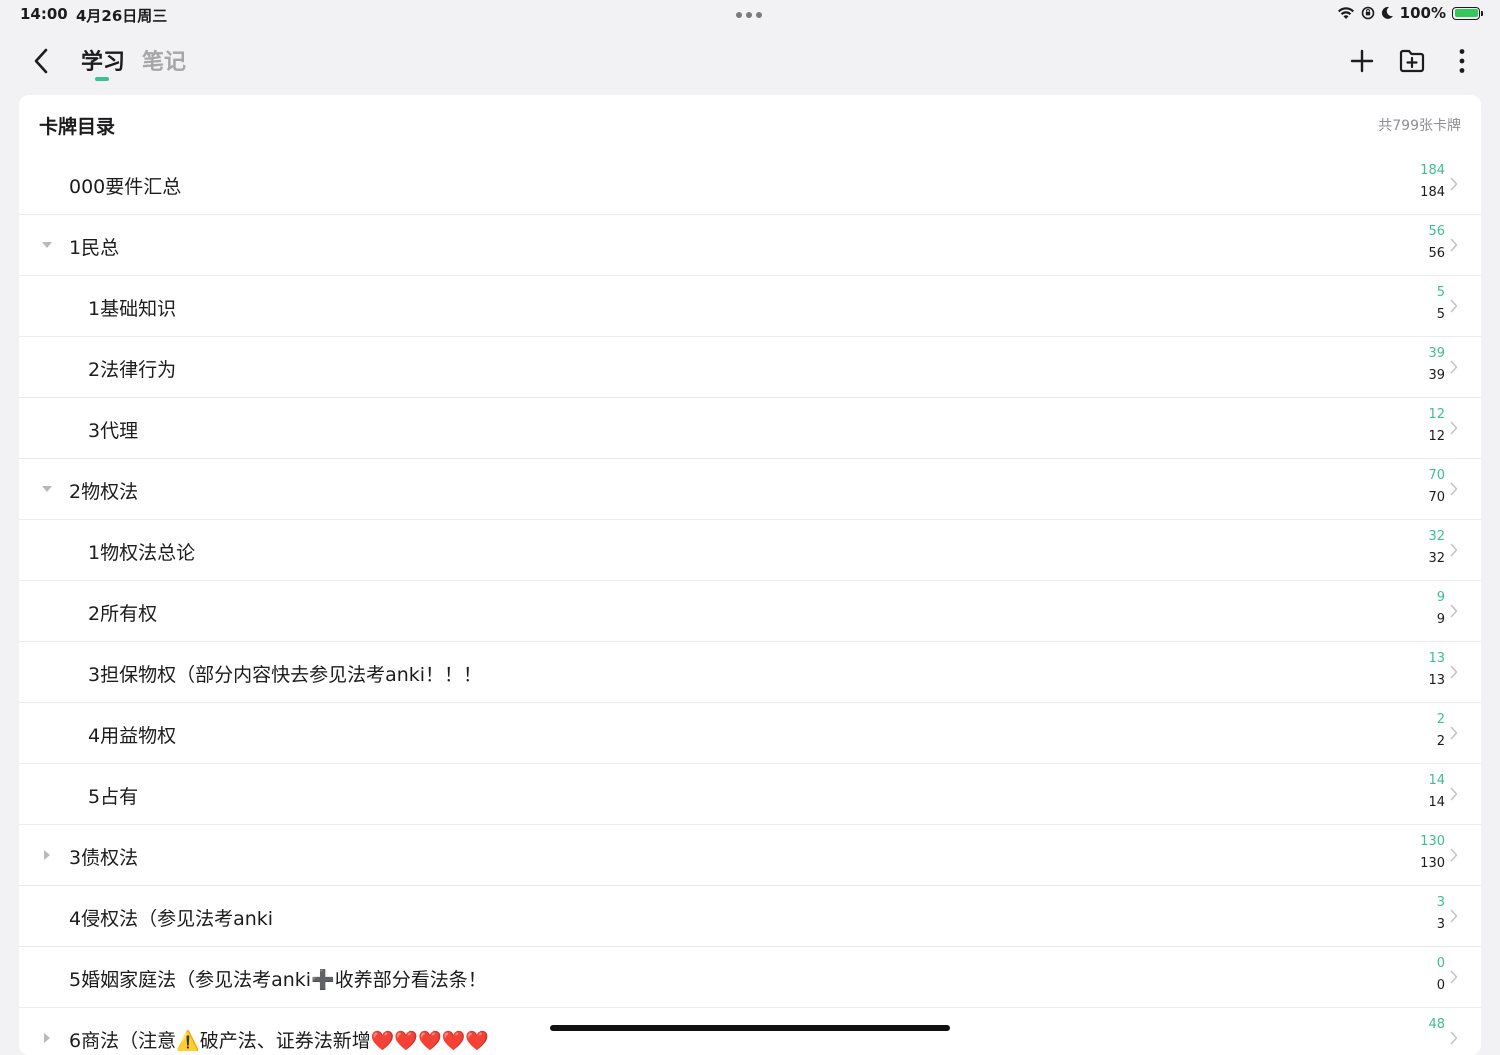 Image resolution: width=1500 pixels, height=1055 pixels. I want to click on deck-row: 3债权法 130 130, so click(750, 855).